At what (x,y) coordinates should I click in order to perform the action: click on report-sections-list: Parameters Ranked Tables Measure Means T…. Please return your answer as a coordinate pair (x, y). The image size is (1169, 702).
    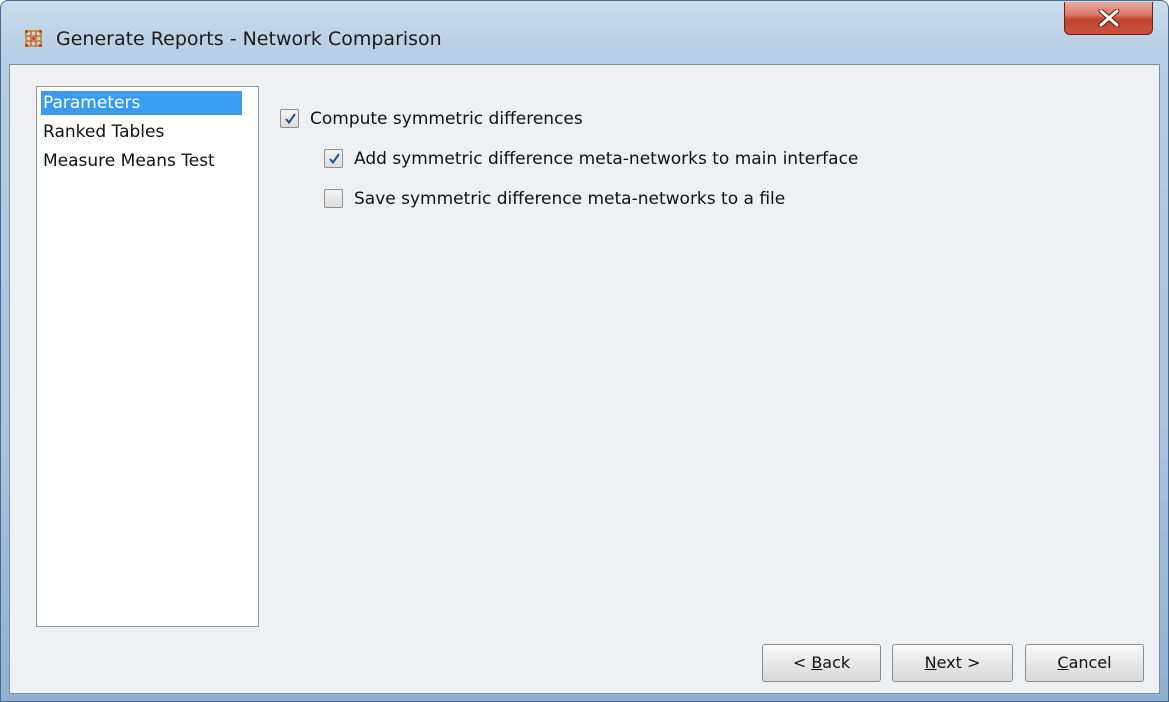
    Looking at the image, I should click on (147, 356).